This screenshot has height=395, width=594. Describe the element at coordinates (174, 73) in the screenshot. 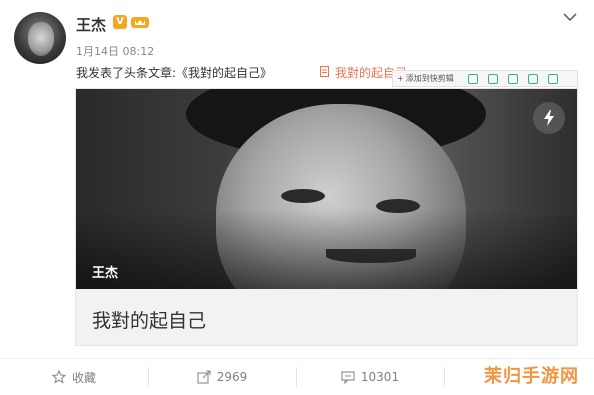

I see `post-text: 我发表了头条文章:《我對的起自己》` at that location.